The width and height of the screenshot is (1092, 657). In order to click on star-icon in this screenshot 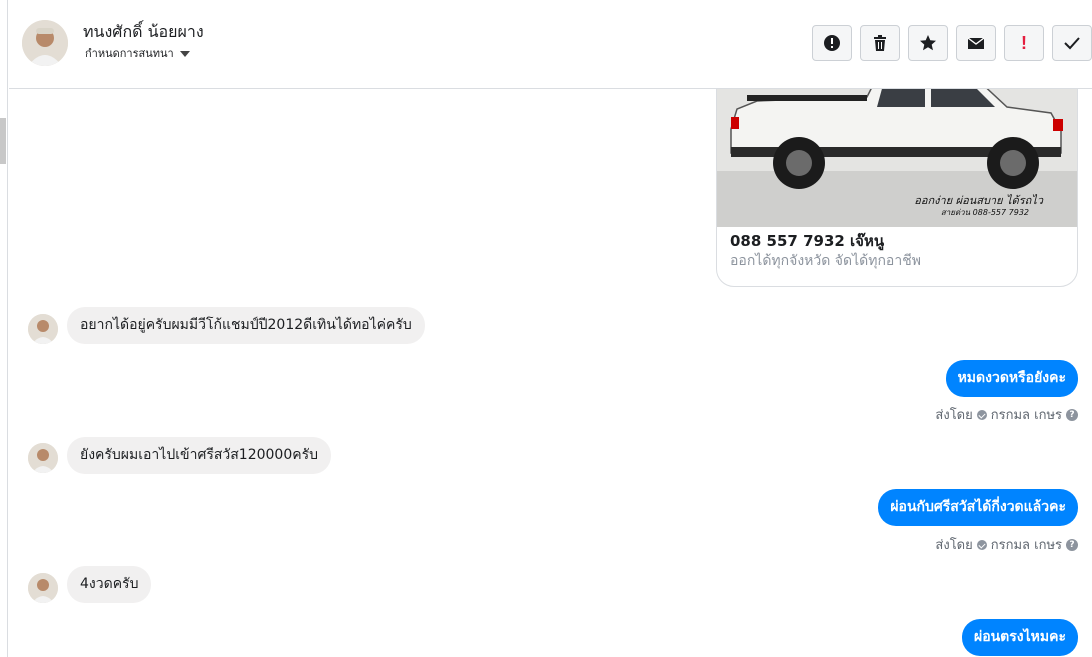, I will do `click(928, 43)`.